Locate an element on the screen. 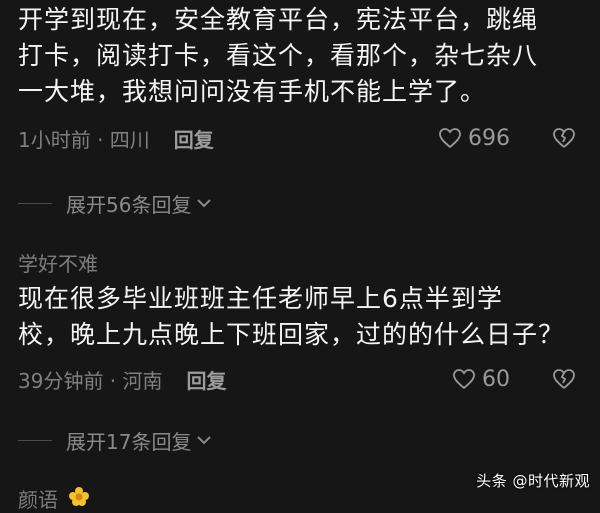 The height and width of the screenshot is (513, 600). comment-line: 校，晚上九点晚上下班回家，过的的什么日子？ is located at coordinates (291, 334).